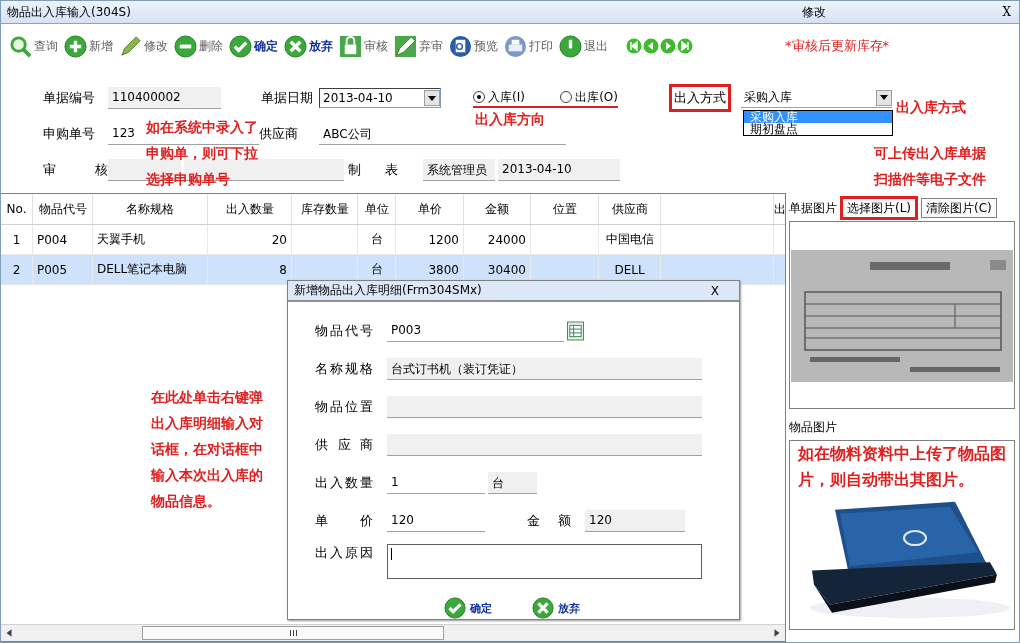  What do you see at coordinates (497, 209) in the screenshot?
I see `column-header: 金额` at bounding box center [497, 209].